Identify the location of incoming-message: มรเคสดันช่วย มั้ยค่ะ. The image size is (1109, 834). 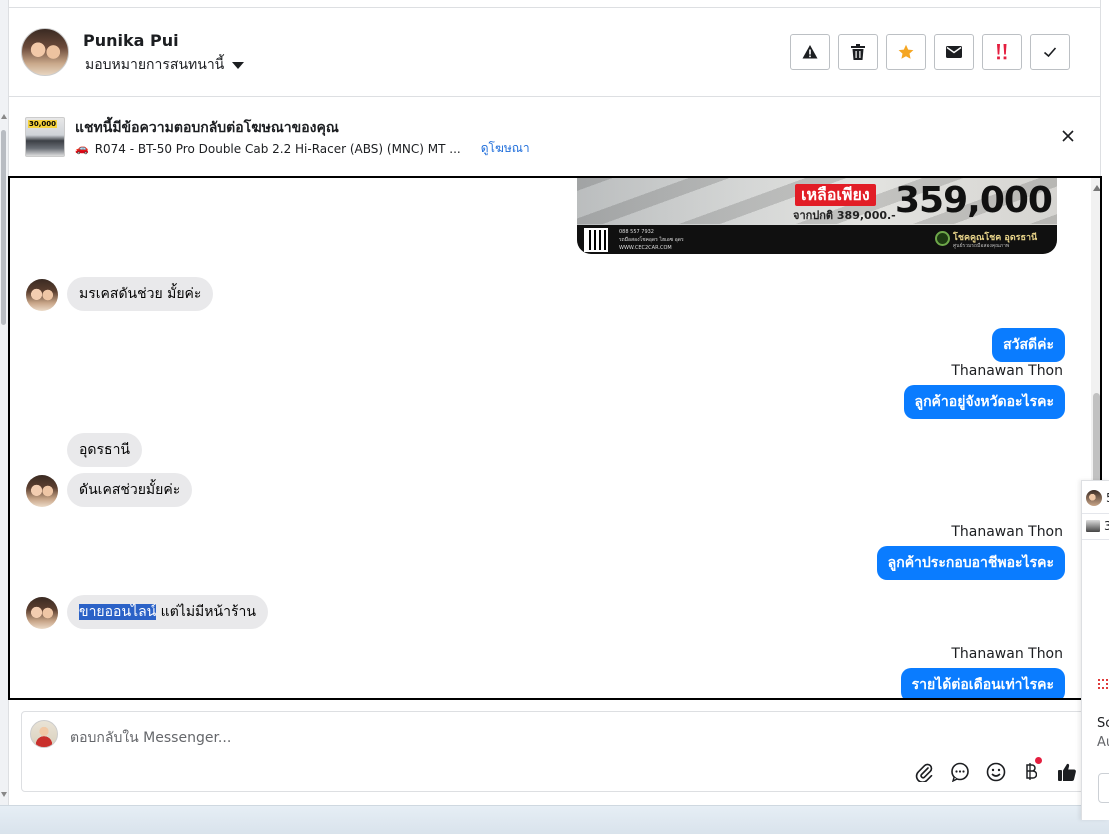
(140, 294).